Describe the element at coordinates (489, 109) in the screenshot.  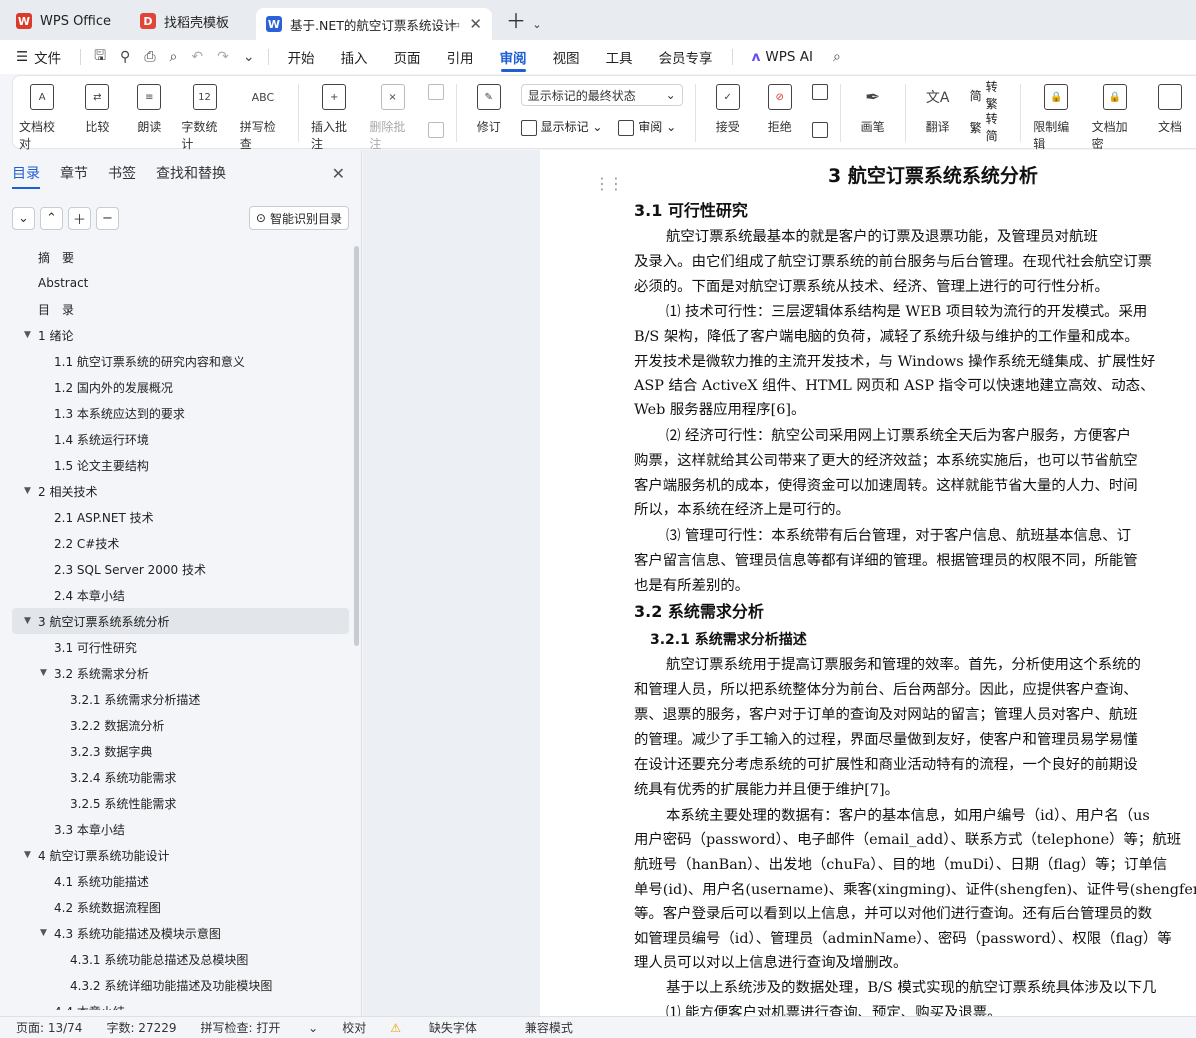
I see `revise-button: ✎ 修订` at that location.